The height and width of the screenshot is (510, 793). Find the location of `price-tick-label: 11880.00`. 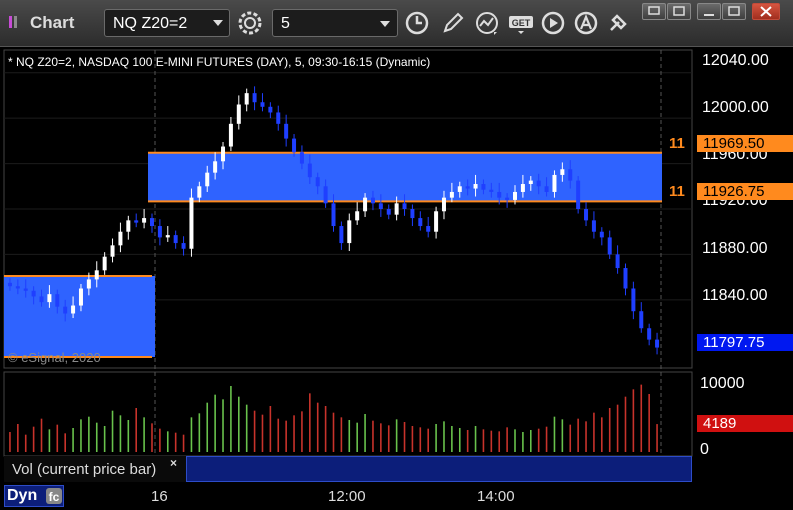

price-tick-label: 11880.00 is located at coordinates (735, 248).